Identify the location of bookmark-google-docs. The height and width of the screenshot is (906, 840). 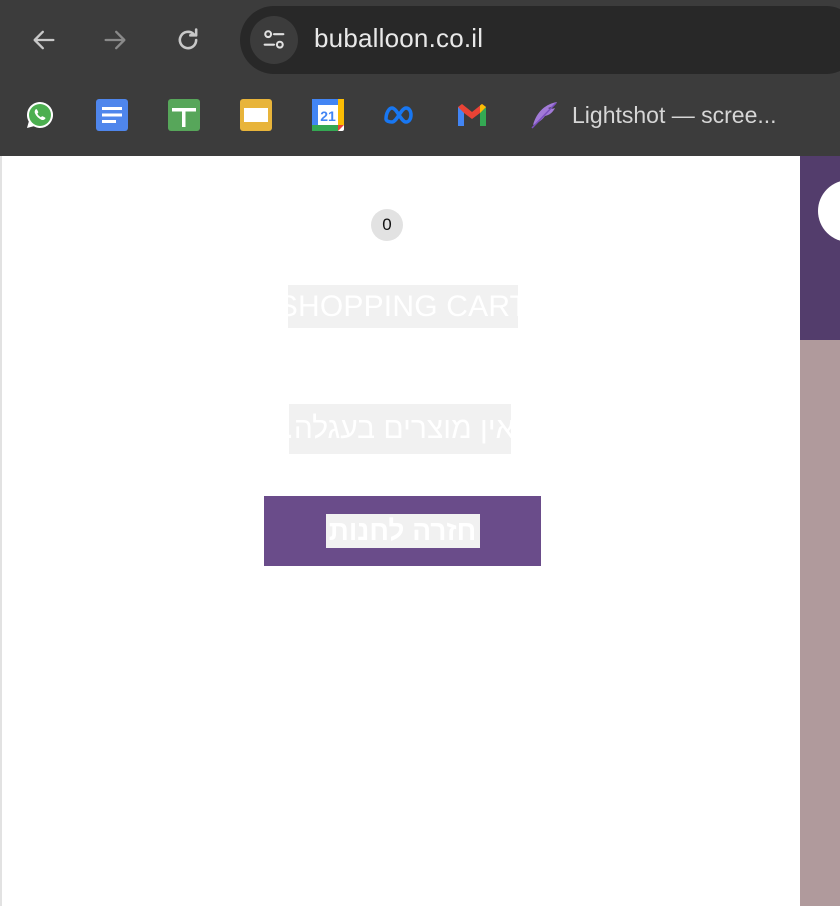
(112, 115).